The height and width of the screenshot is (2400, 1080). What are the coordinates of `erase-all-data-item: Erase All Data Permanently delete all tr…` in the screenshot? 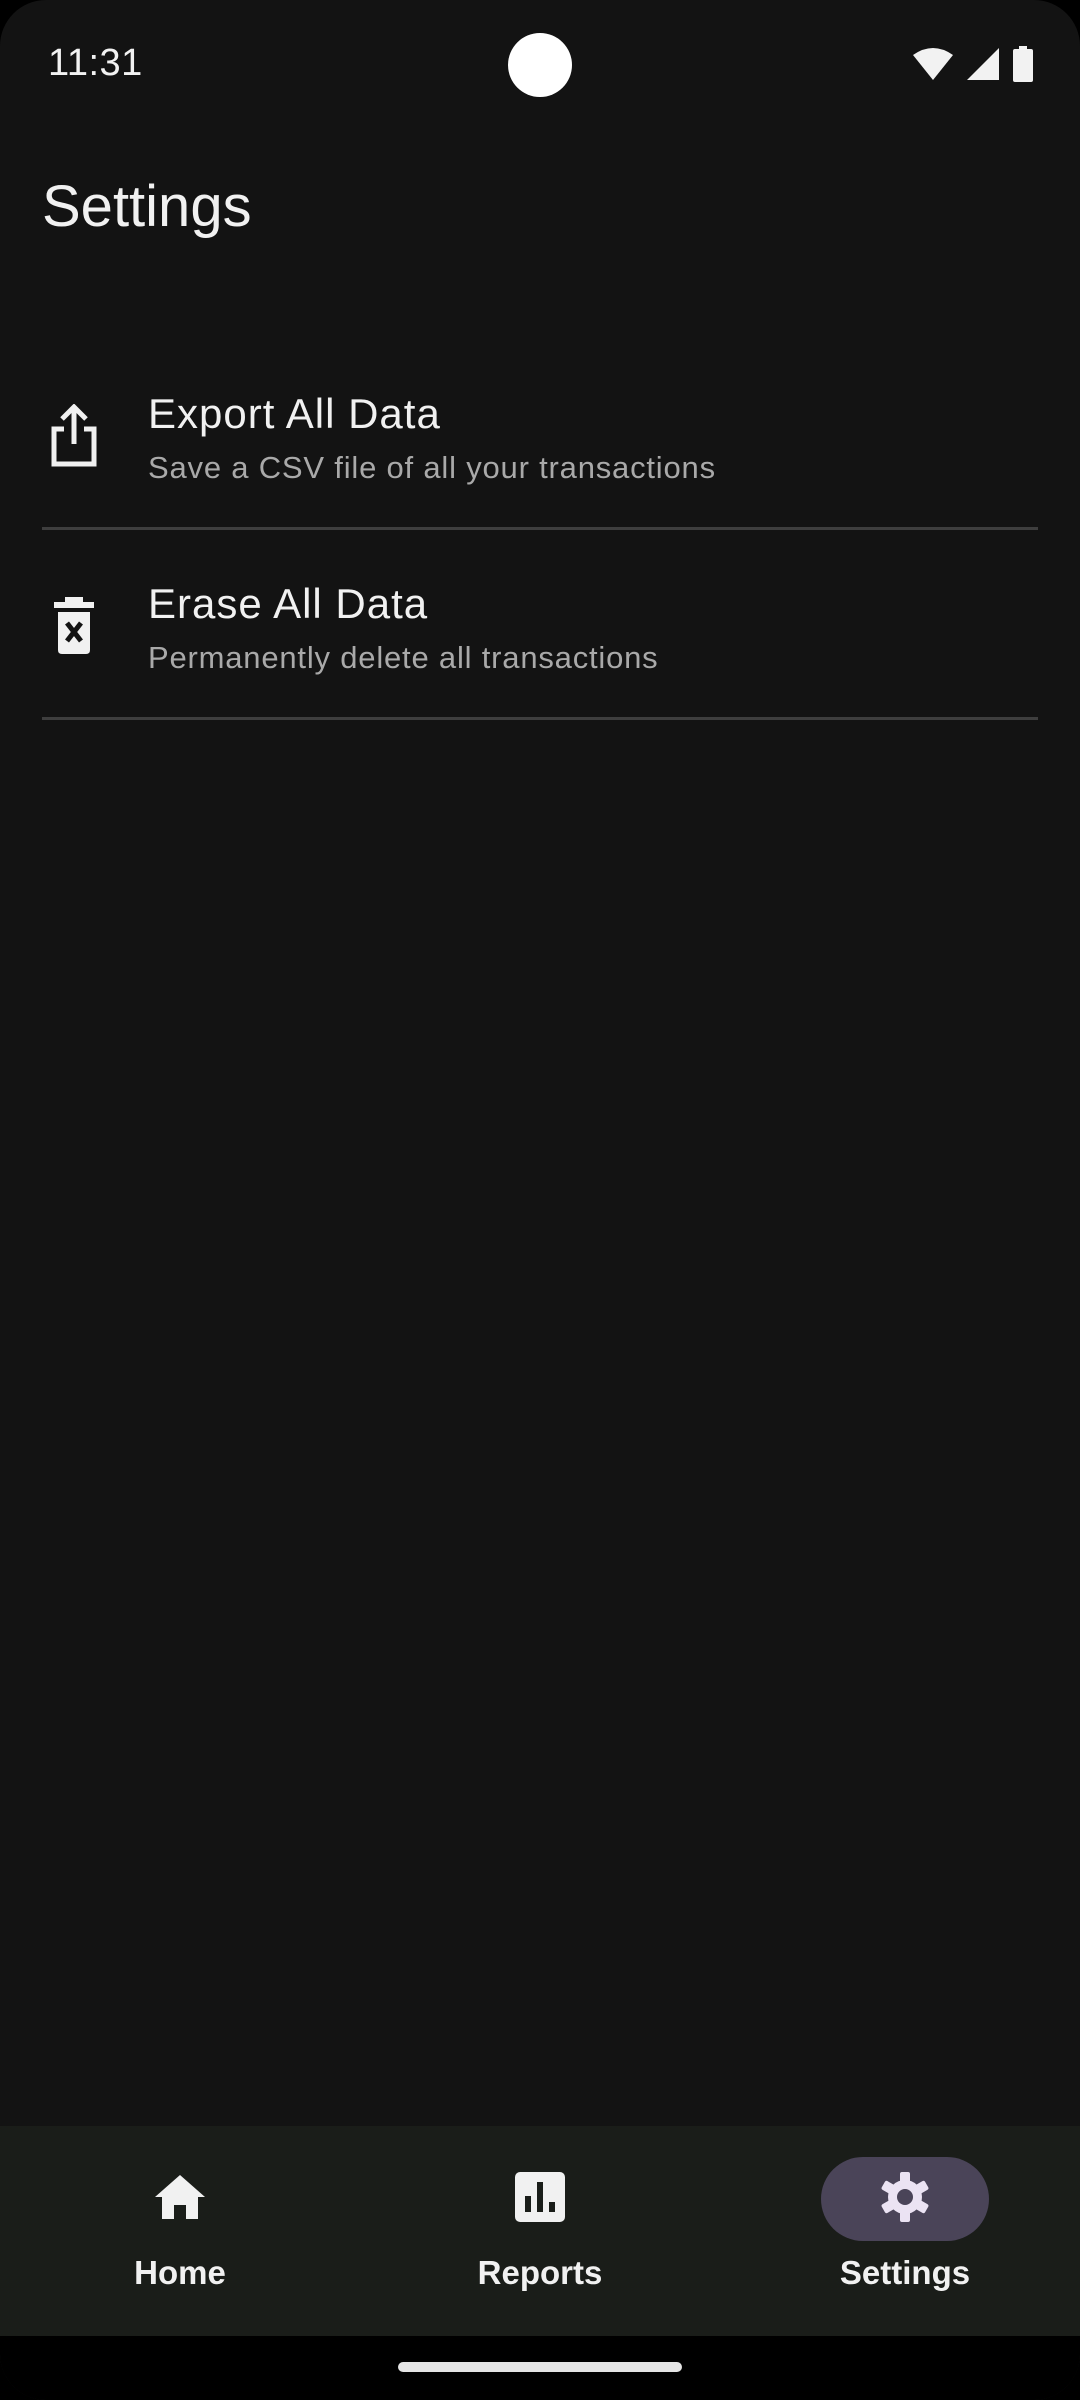 It's located at (540, 625).